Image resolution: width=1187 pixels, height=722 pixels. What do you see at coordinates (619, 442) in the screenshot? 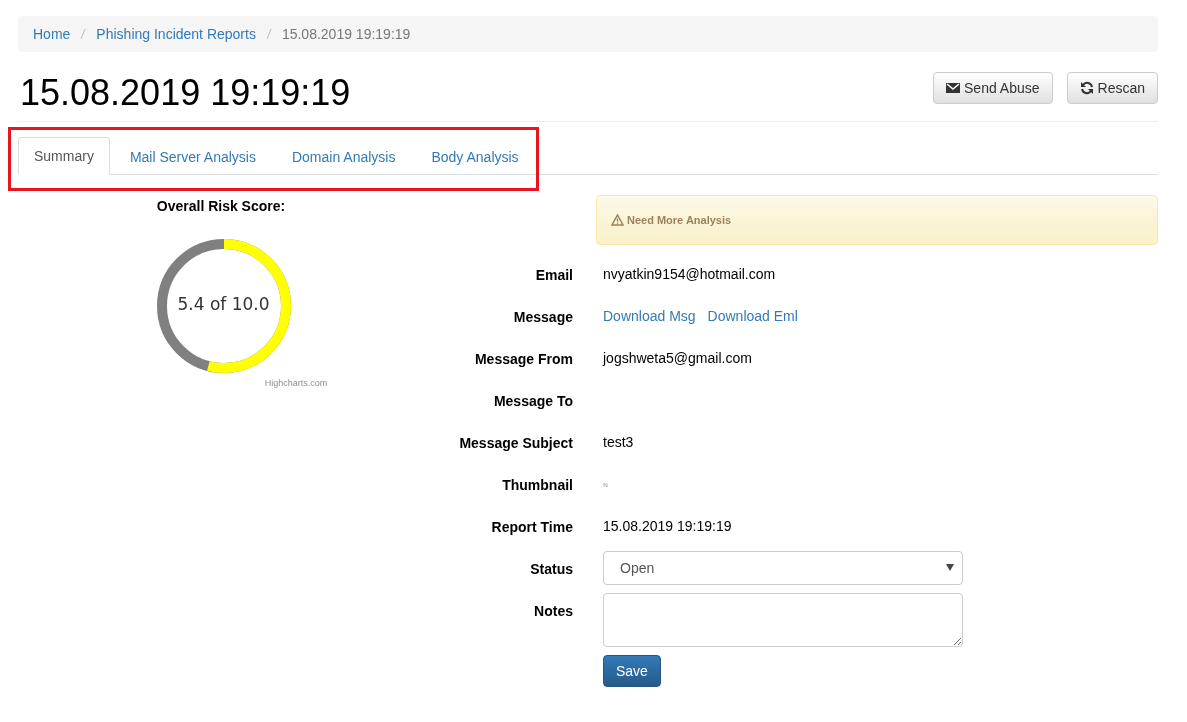
I see `detail-value: test3` at bounding box center [619, 442].